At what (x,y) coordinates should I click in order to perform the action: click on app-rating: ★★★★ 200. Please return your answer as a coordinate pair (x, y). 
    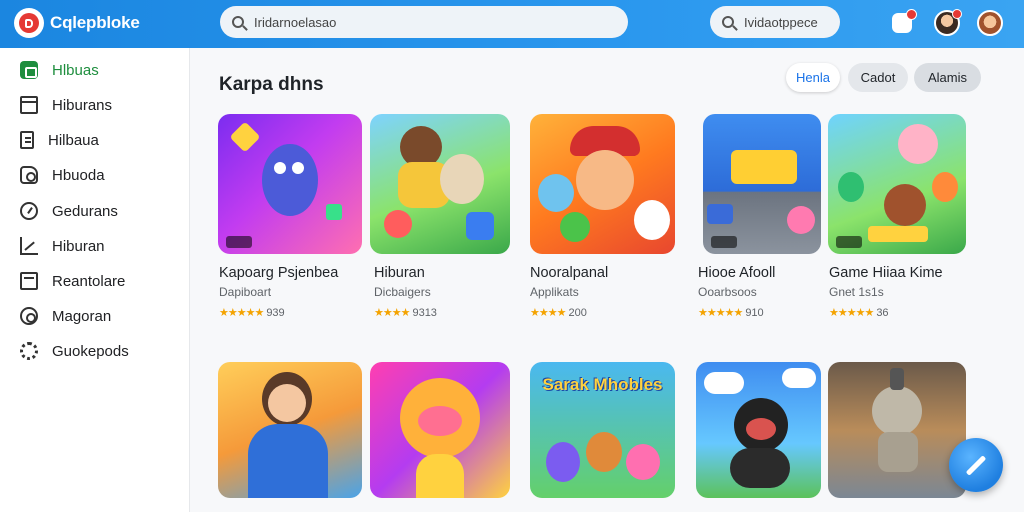
    Looking at the image, I should click on (558, 313).